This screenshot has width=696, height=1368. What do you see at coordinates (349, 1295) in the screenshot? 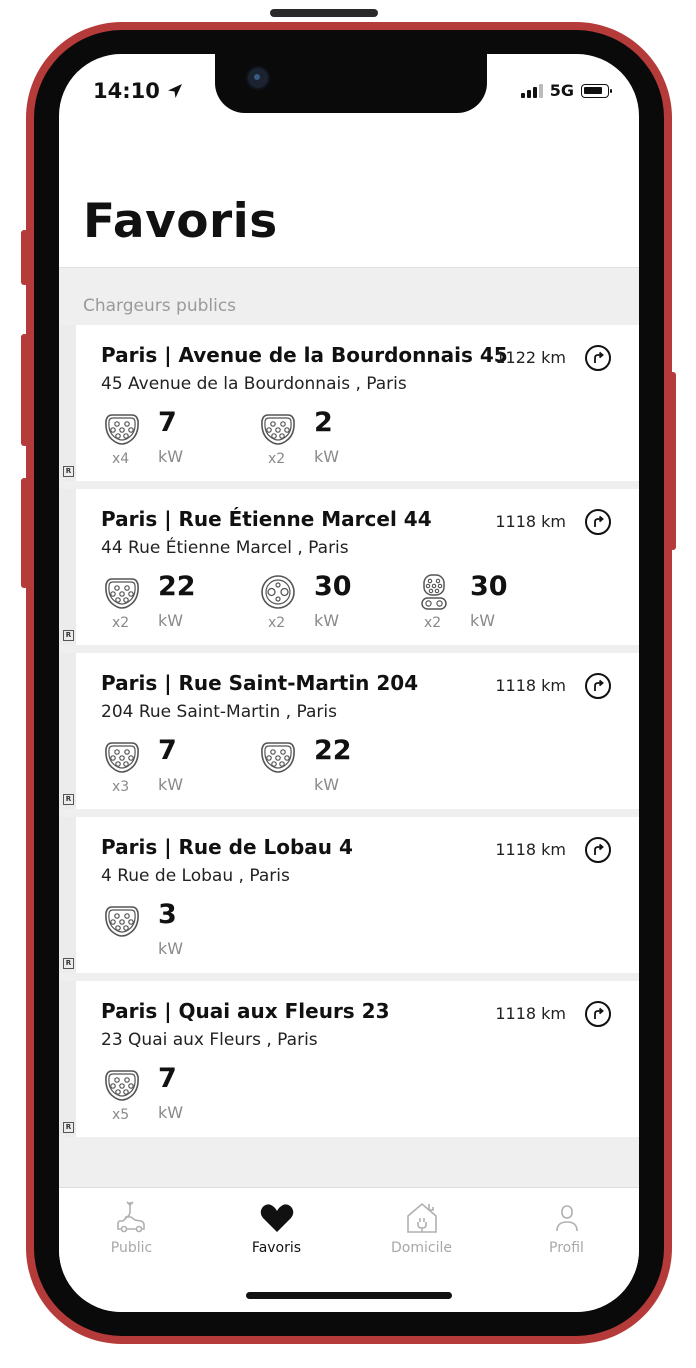
I see `home-indicator` at bounding box center [349, 1295].